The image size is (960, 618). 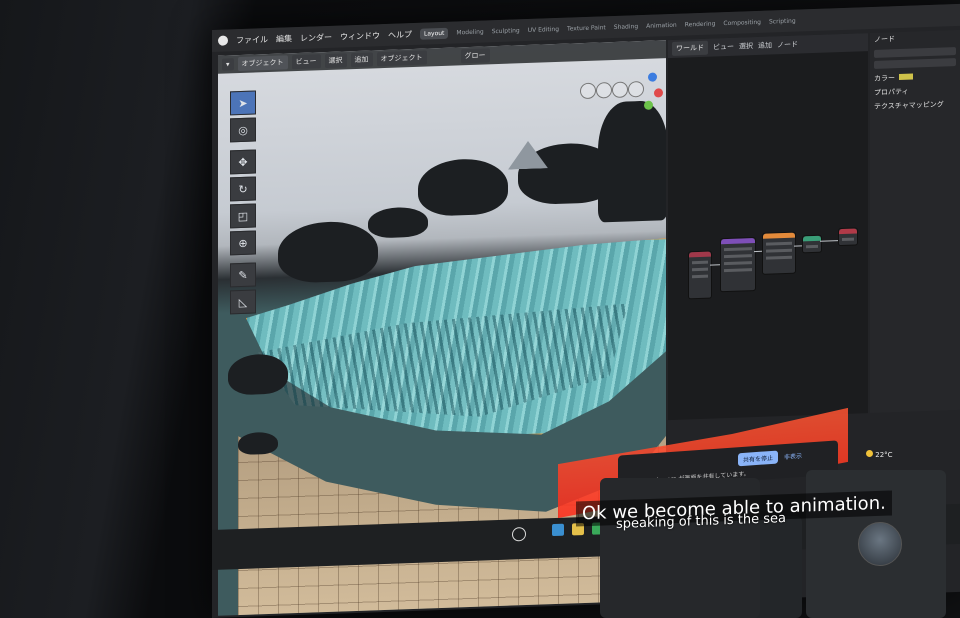 I want to click on weather-widget: 22°C, so click(x=879, y=454).